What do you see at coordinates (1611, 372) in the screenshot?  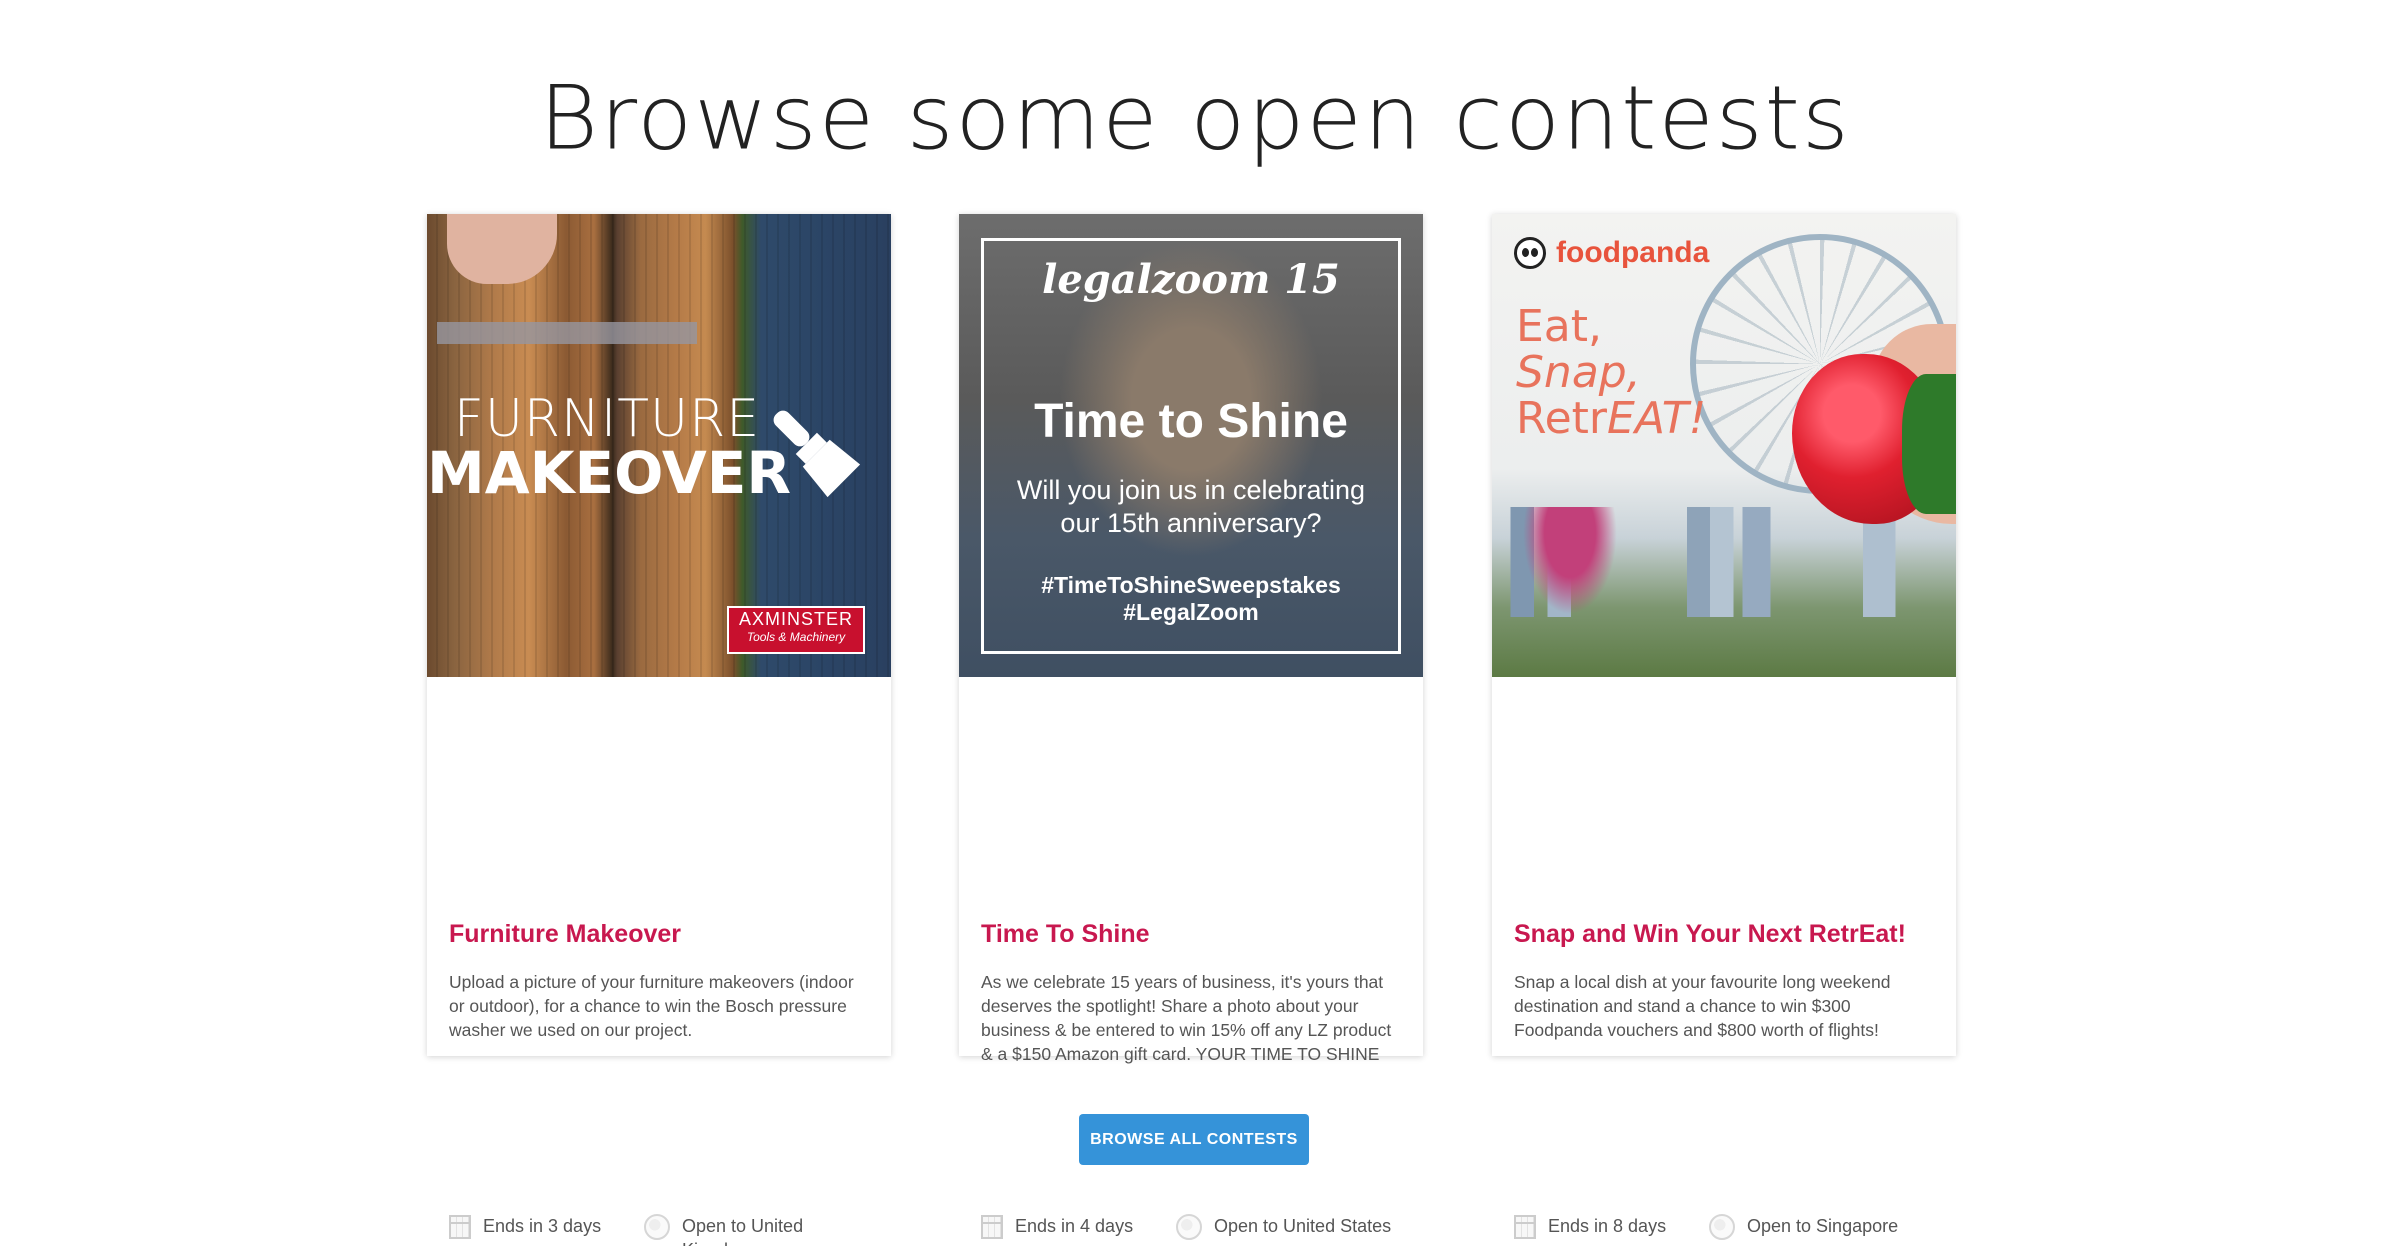 I see `image-slogan: Eat, Snap, RetrEAT!` at bounding box center [1611, 372].